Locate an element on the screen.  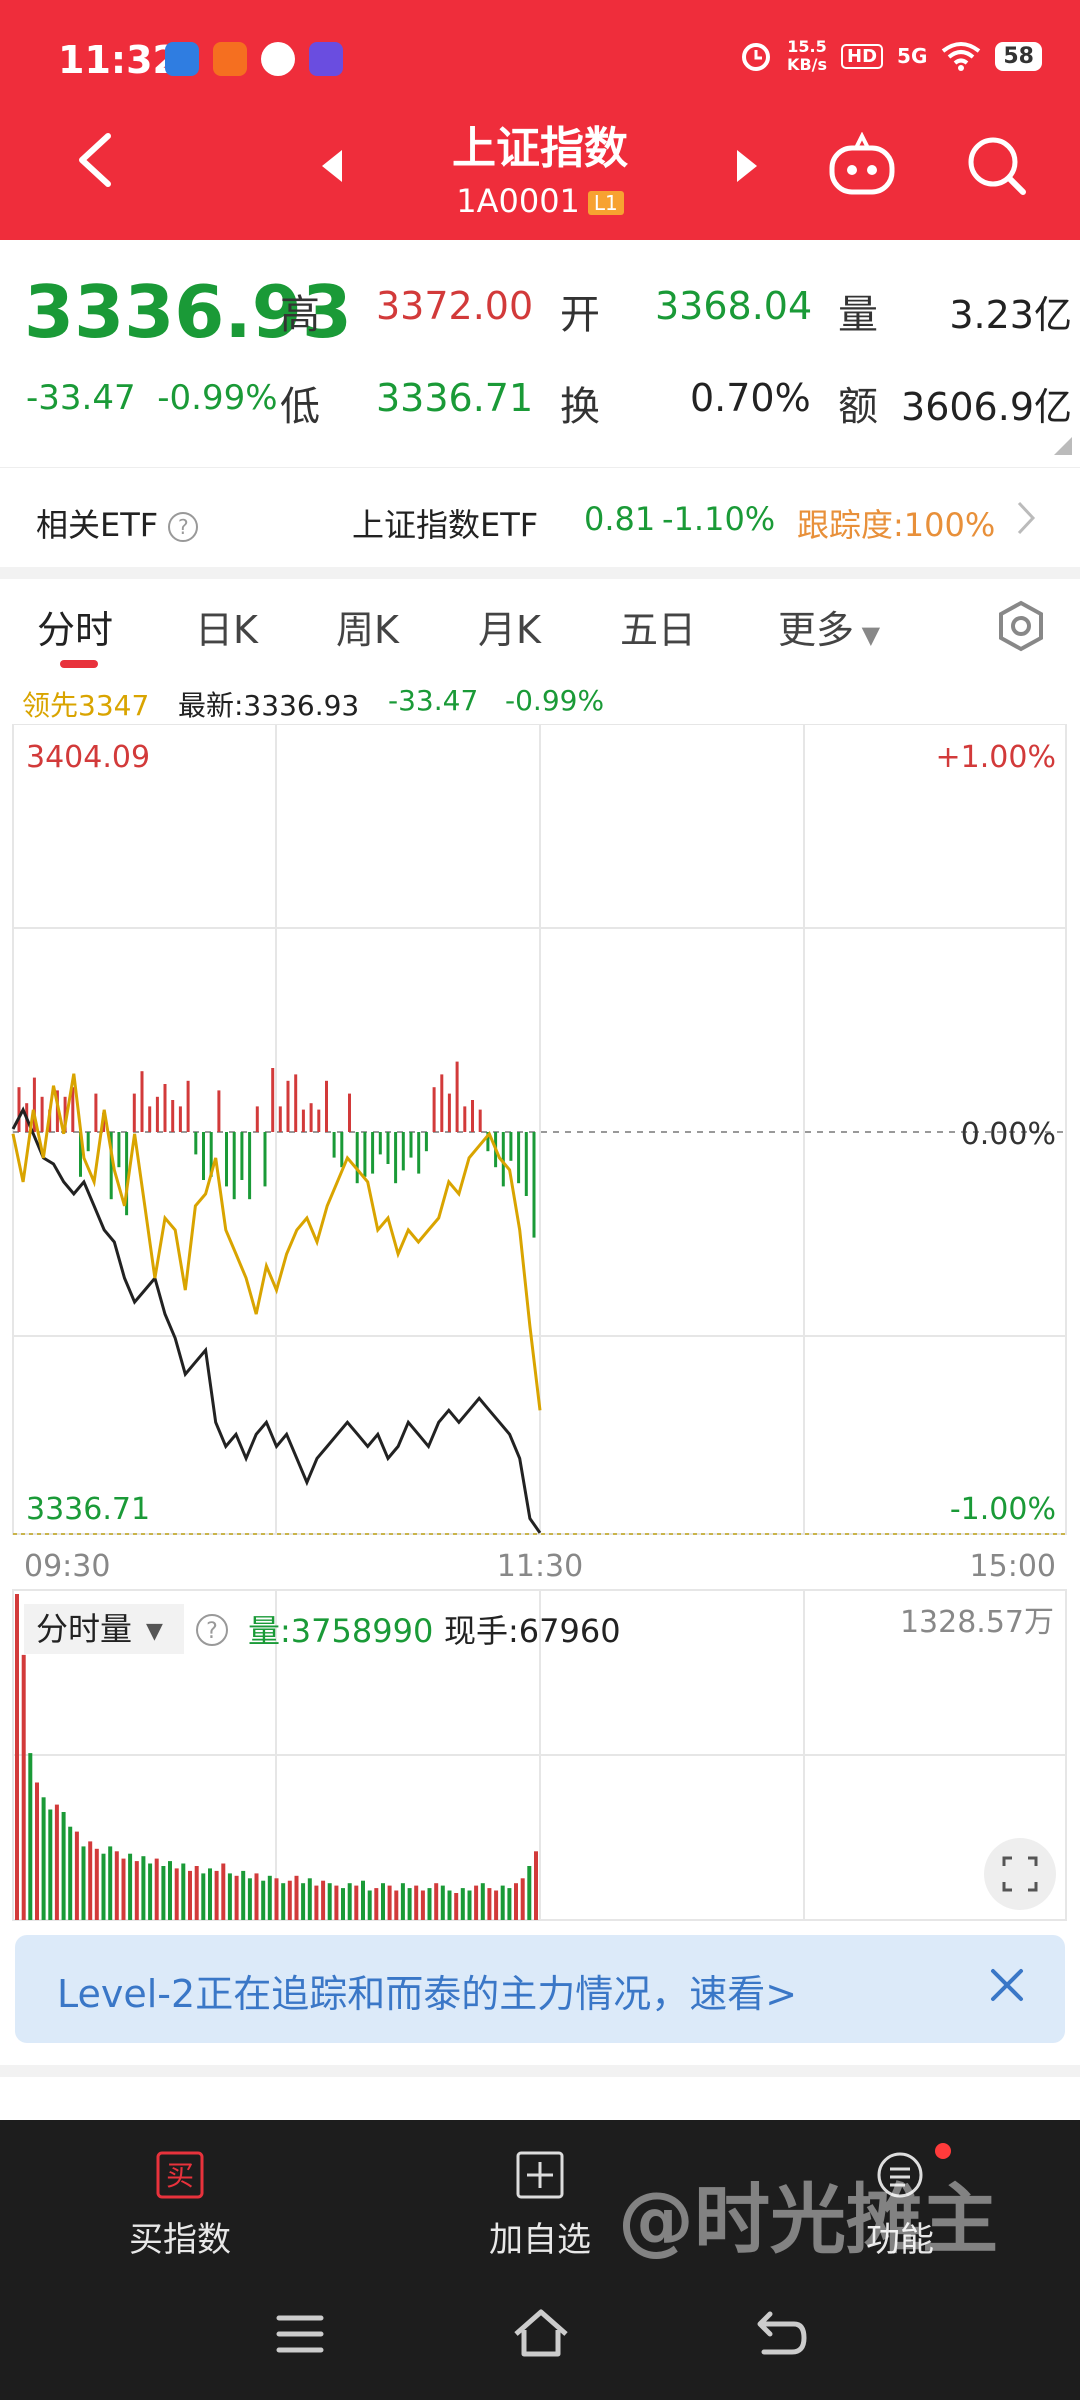
tab-five-day: 五日 is located at coordinates (658, 626).